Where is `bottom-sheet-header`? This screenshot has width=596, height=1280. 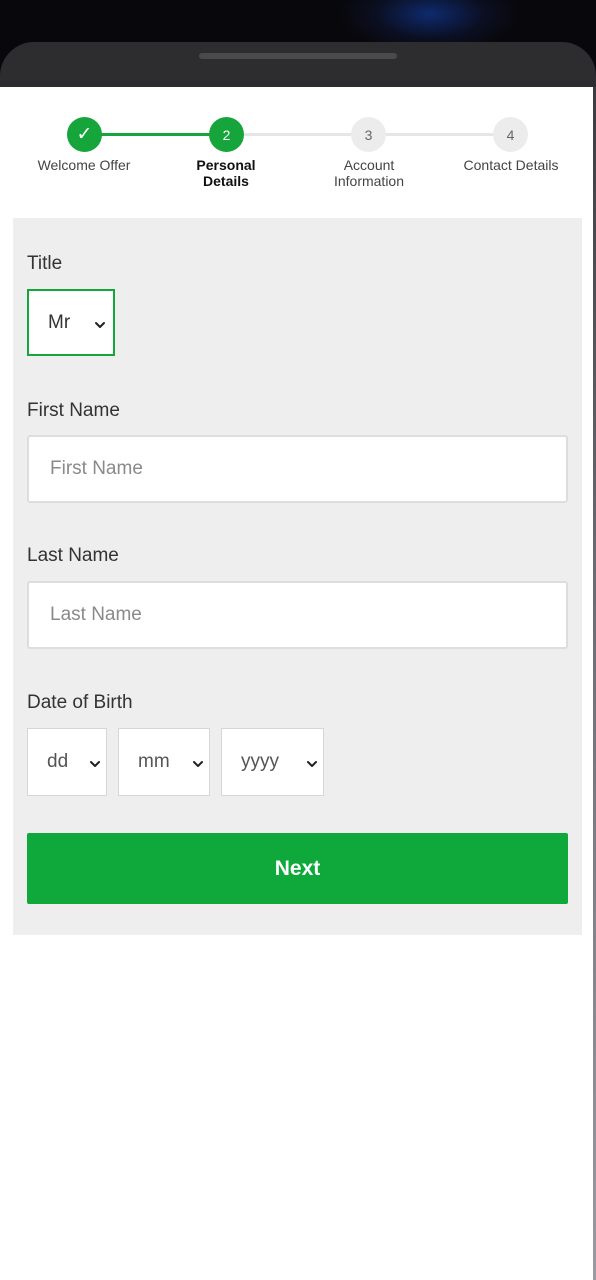
bottom-sheet-header is located at coordinates (298, 65).